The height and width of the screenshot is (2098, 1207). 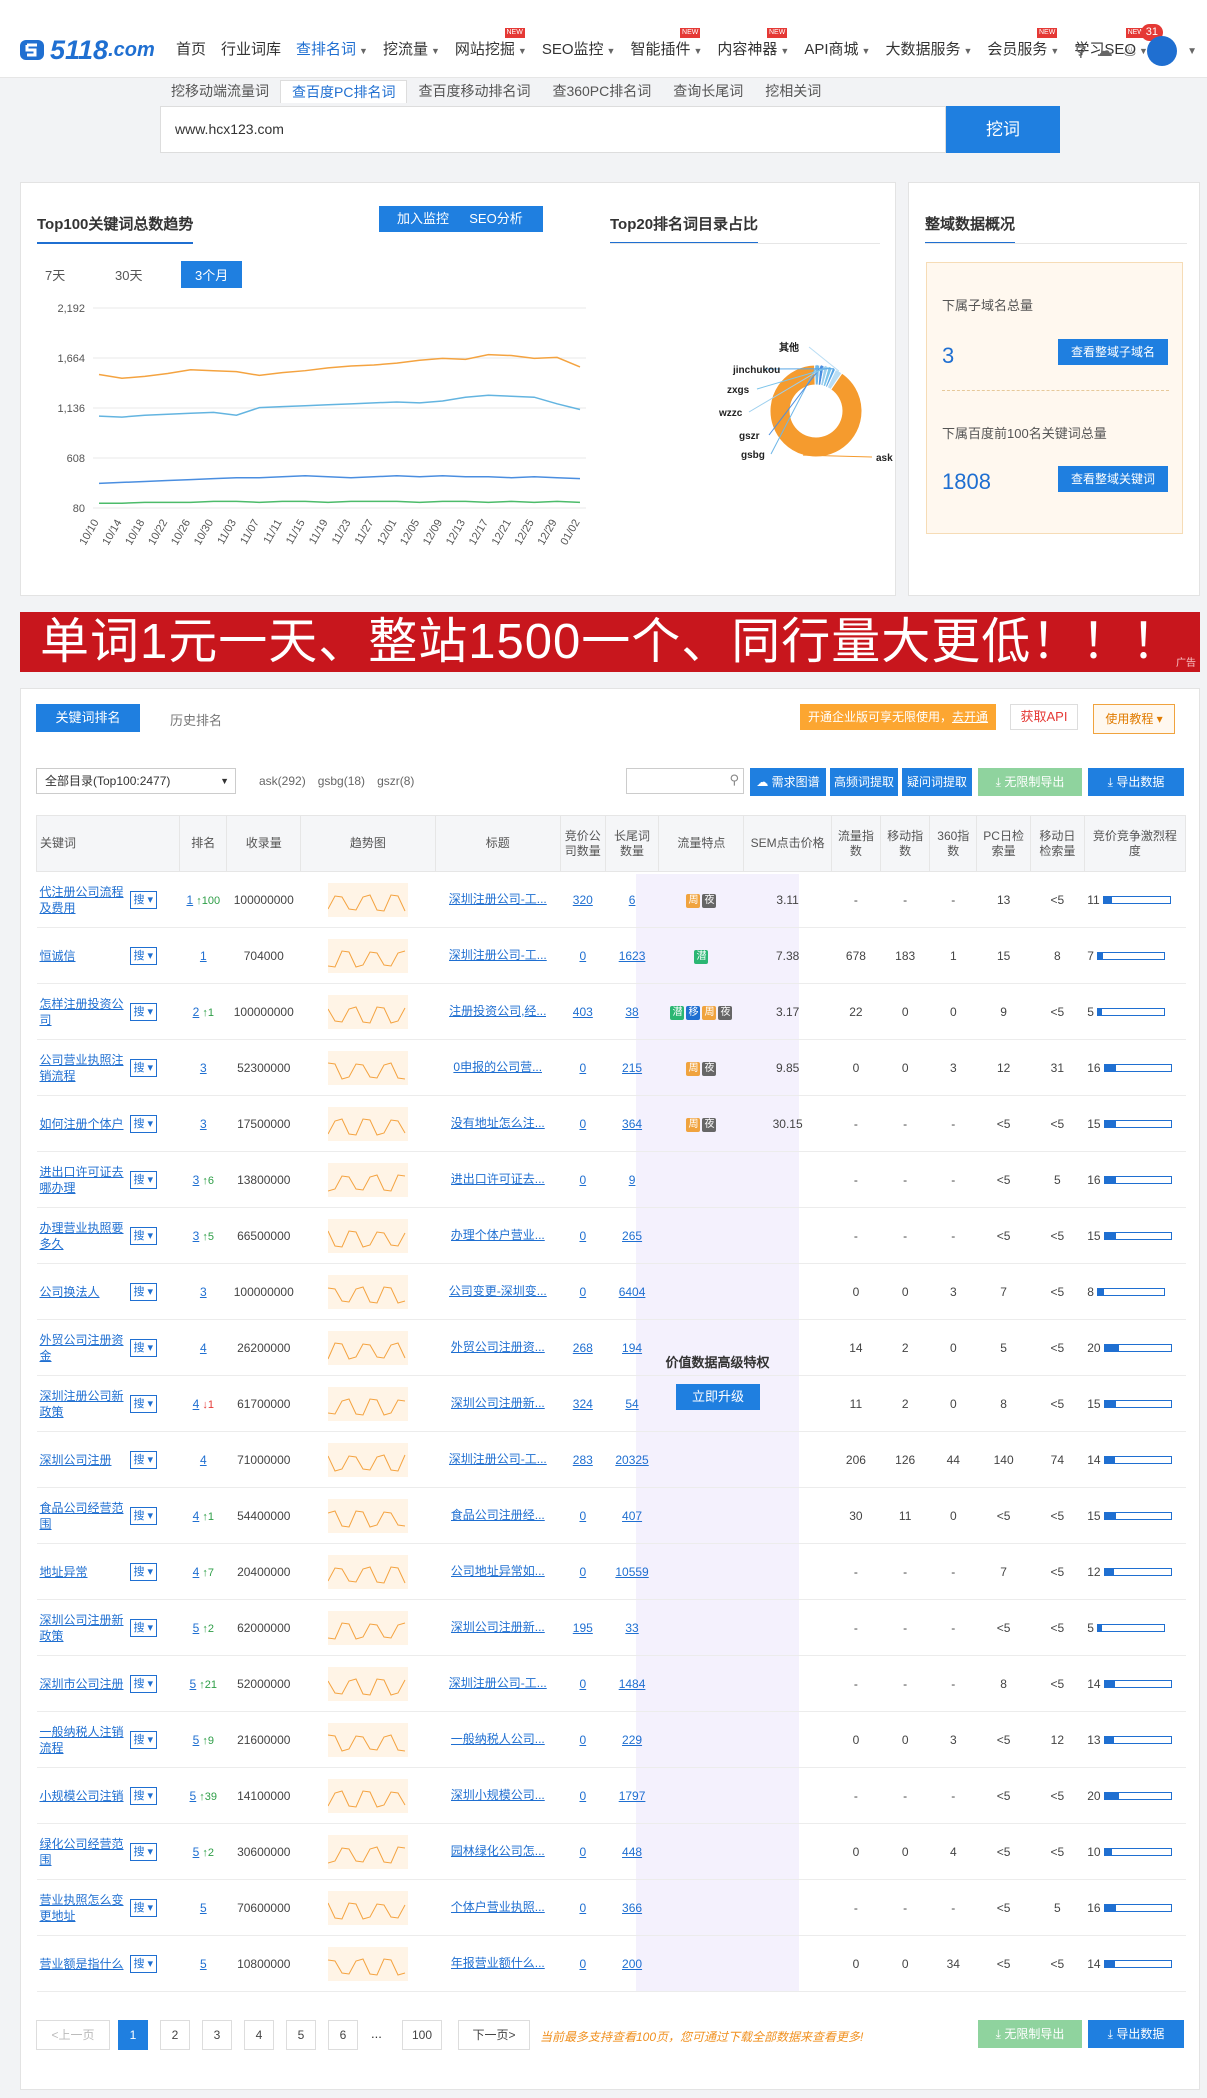 What do you see at coordinates (84, 1124) in the screenshot?
I see `keyword-link: 如何注册个体户` at bounding box center [84, 1124].